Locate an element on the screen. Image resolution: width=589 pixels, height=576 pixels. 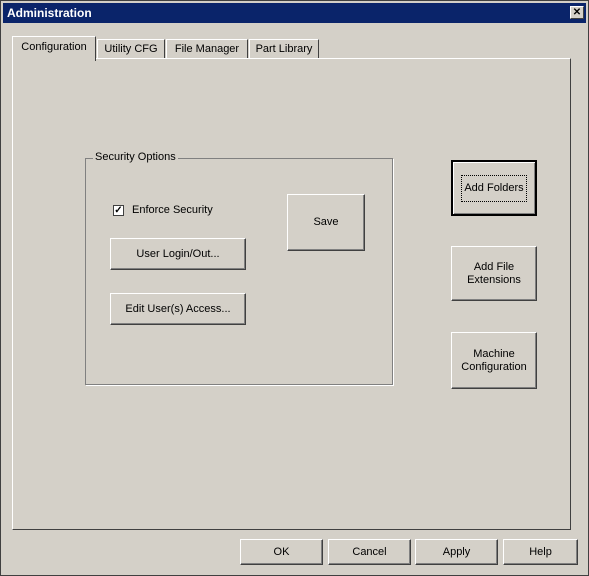
ok-button: OK is located at coordinates (281, 552).